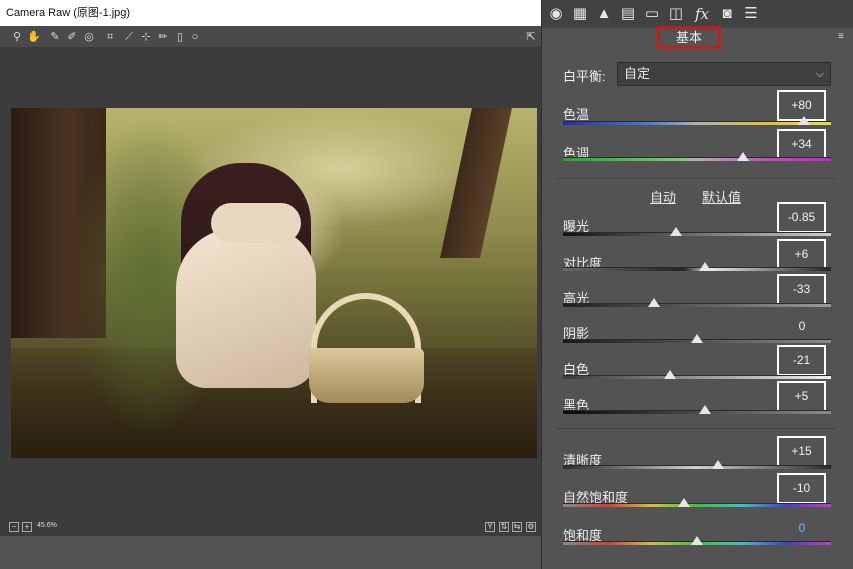  Describe the element at coordinates (270, 37) in the screenshot. I see `tool-bar: ⚲ ✋ ✎ ✐ ◎ ⌗ ⟋ ⊹ ✏ ▯ ○ ⇱` at that location.